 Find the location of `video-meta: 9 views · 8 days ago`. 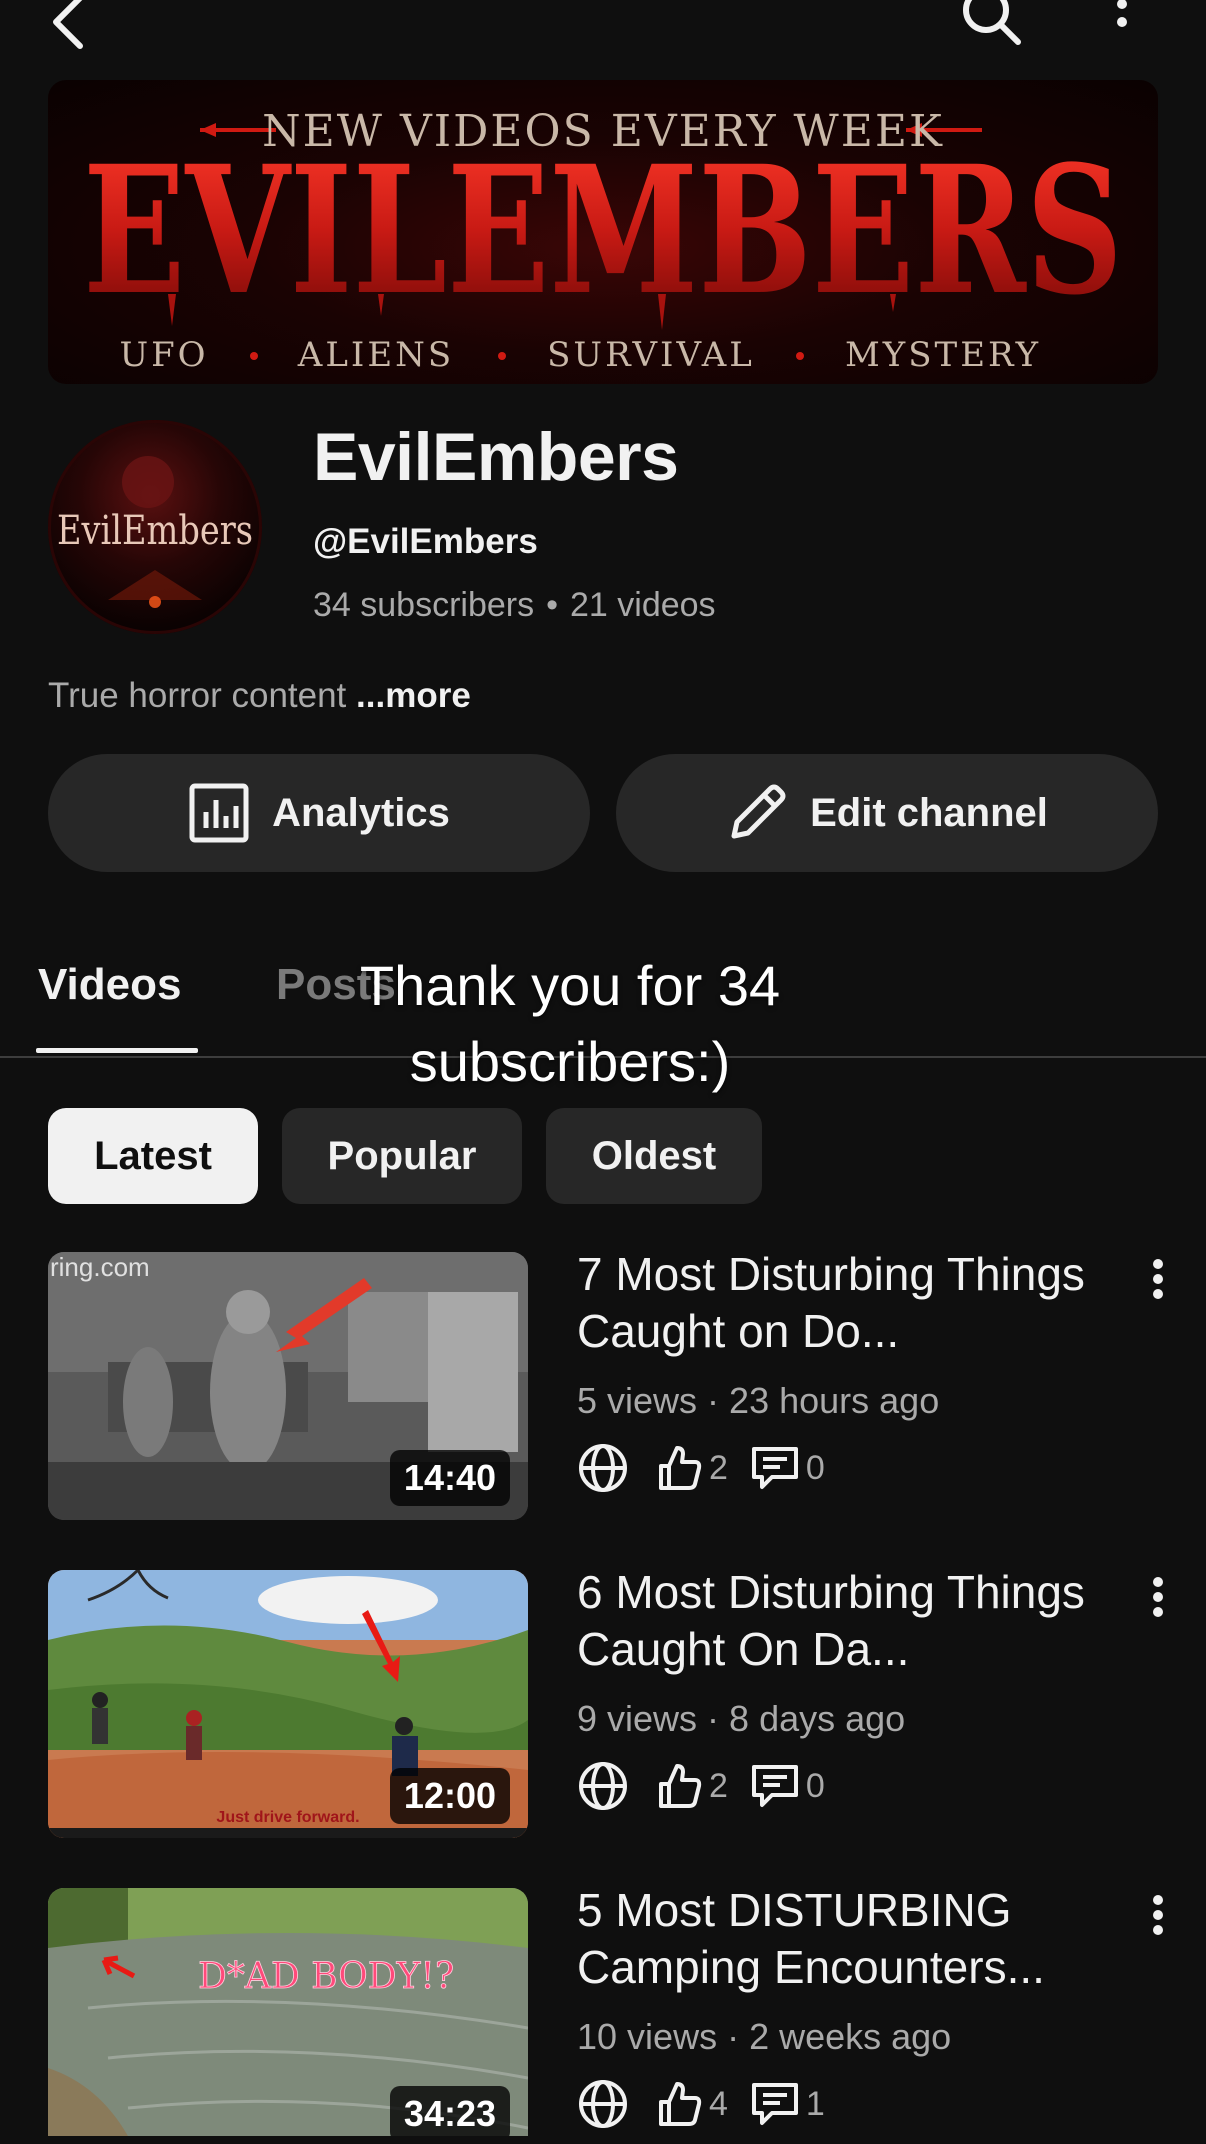

video-meta: 9 views · 8 days ago is located at coordinates (741, 1718).